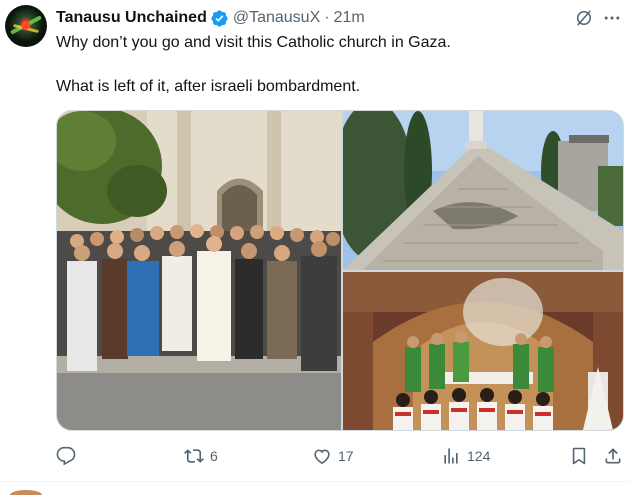 The image size is (629, 495). I want to click on tweet-actions: 6 17 124, so click(341, 456).